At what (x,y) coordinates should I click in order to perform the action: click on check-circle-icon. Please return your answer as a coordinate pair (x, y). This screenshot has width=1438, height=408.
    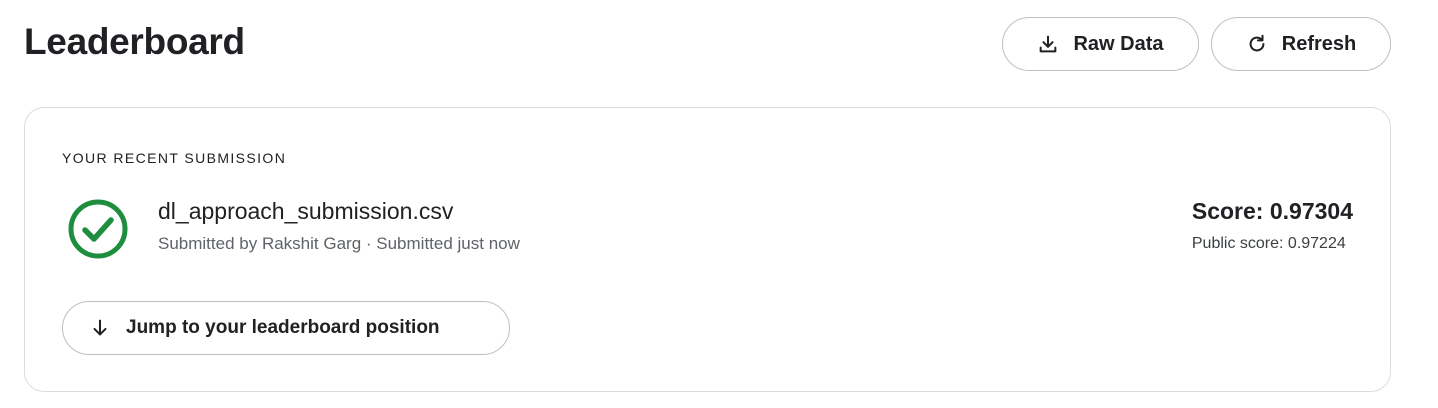
    Looking at the image, I should click on (98, 229).